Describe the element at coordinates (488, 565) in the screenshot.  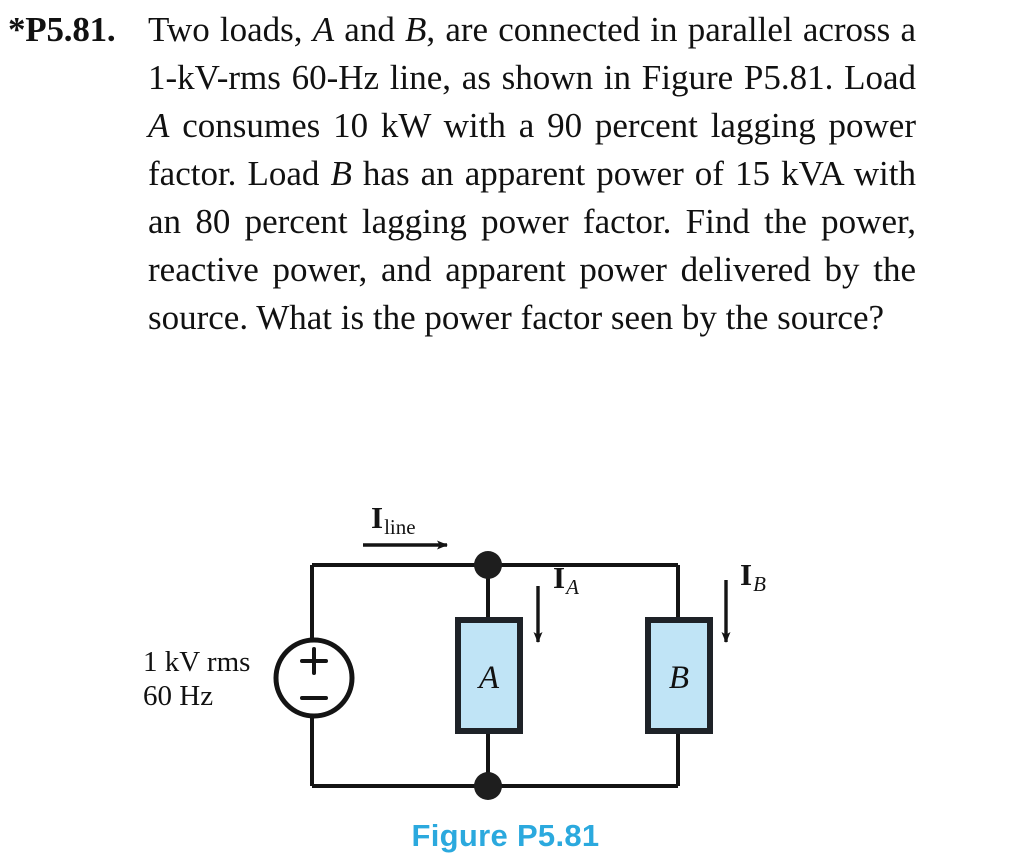
I see `node-dot-top` at that location.